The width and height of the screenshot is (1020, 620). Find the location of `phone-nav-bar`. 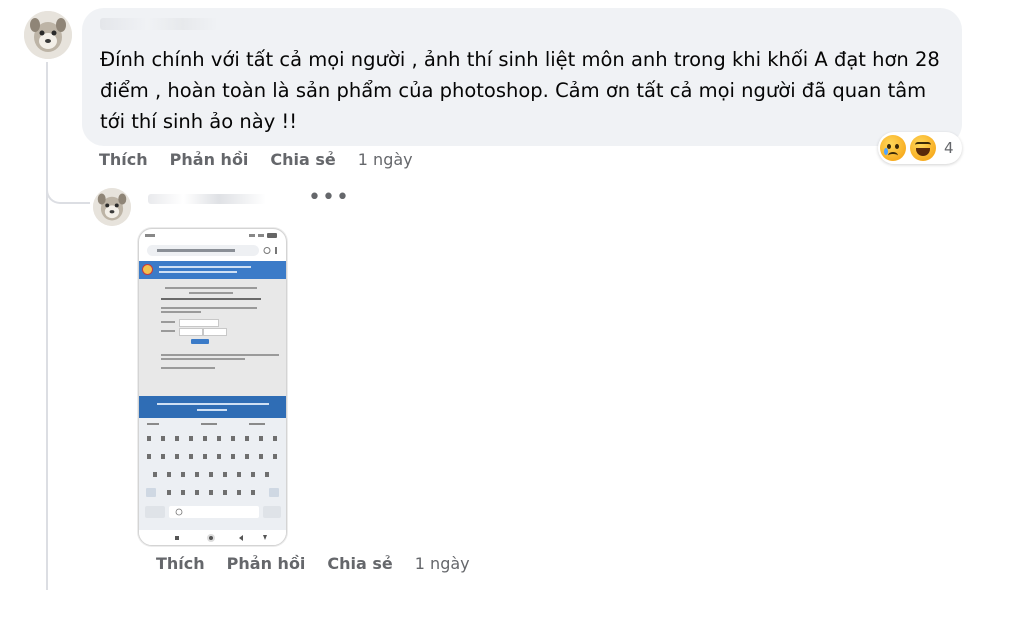

phone-nav-bar is located at coordinates (212, 538).